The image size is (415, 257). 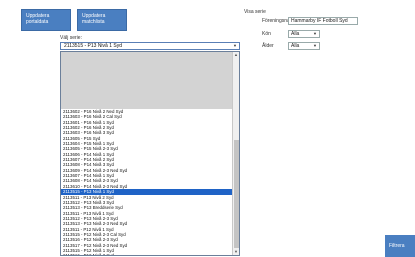 I want to click on list-item: 2113516 - P12 Nivå 2 Syd, so click(x=147, y=254).